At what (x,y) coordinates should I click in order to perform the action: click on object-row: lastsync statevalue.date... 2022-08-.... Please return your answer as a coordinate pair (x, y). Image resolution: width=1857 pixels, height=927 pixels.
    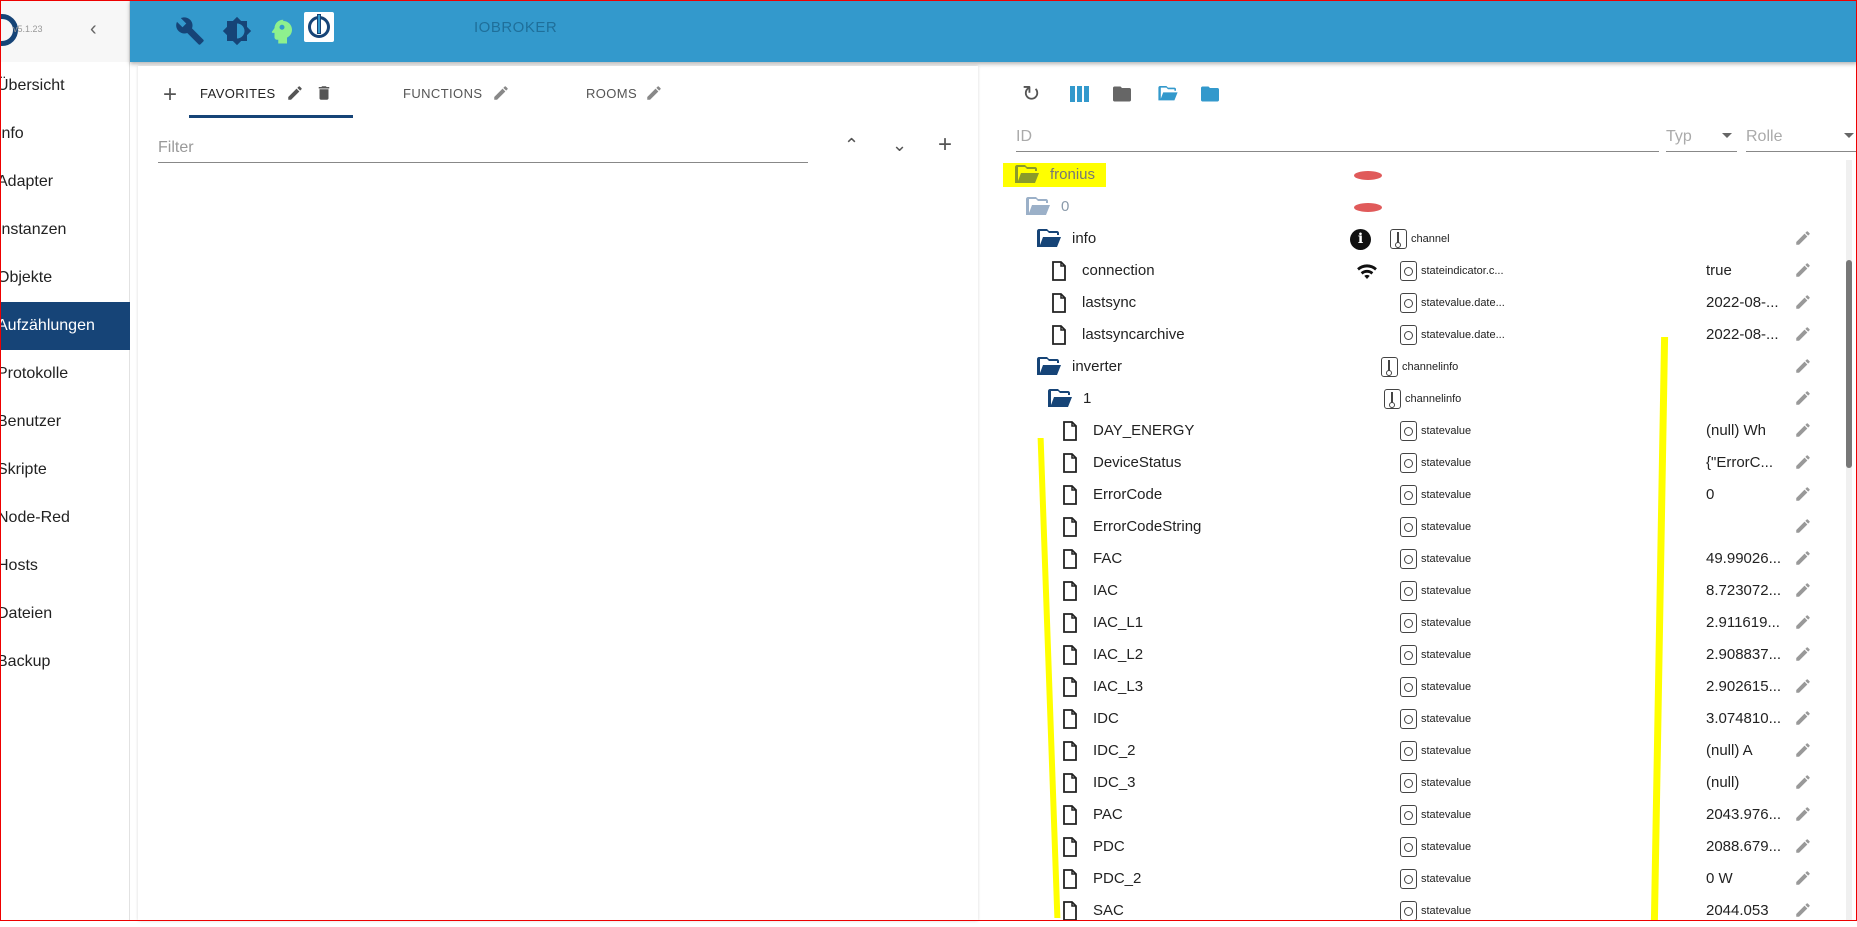
    Looking at the image, I should click on (1420, 303).